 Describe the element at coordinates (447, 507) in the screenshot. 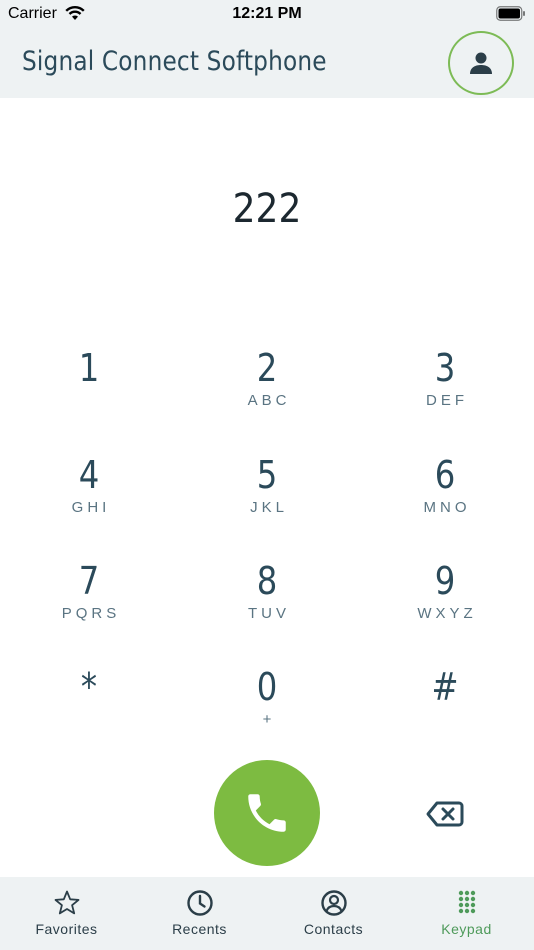

I see `key-letters: MNO` at that location.